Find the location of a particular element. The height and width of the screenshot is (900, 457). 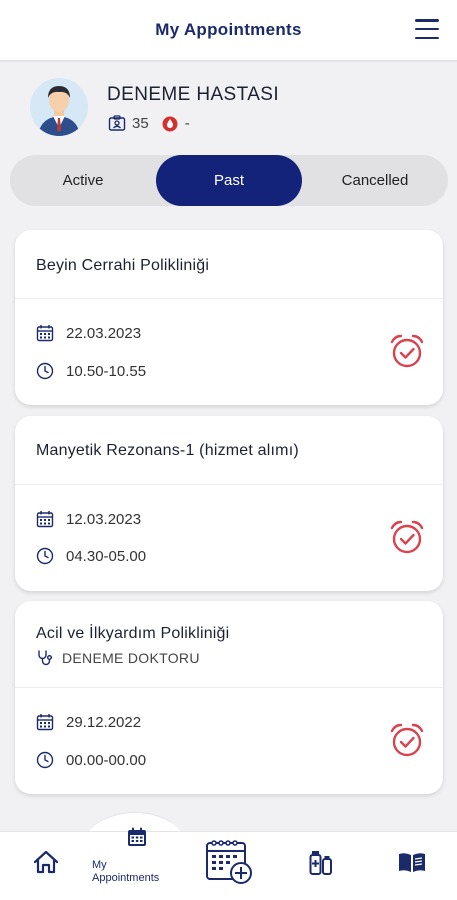

appointment-time-row: 10.50-10.55 is located at coordinates (91, 371).